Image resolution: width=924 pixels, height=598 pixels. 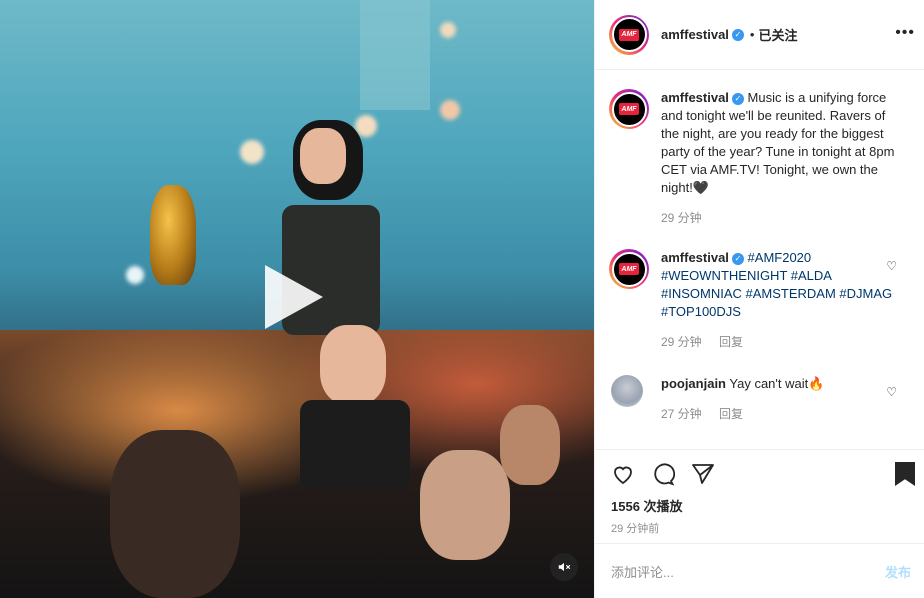 I want to click on man-shirt, so click(x=355, y=445).